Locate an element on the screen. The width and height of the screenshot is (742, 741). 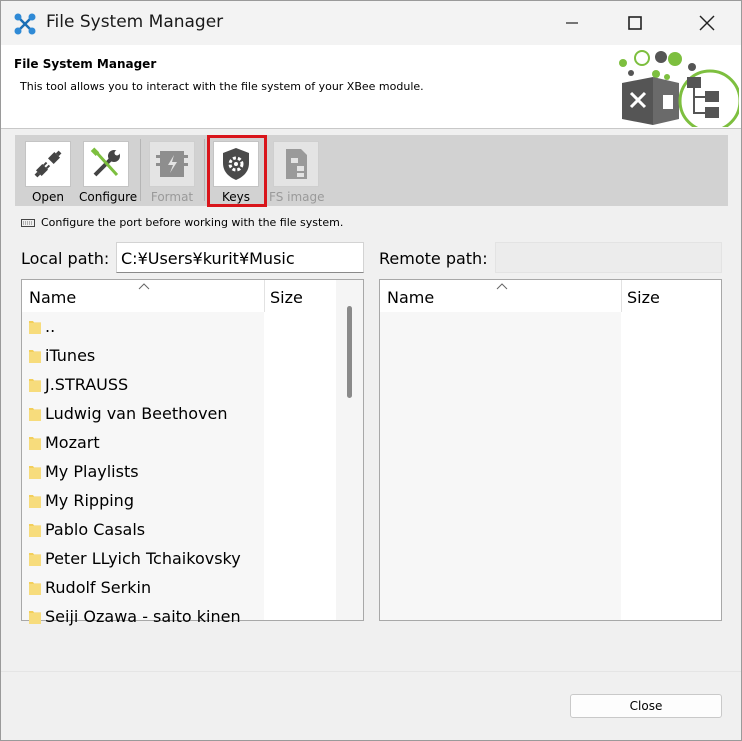
list-item: Ludwig van Beethoven is located at coordinates (131, 413).